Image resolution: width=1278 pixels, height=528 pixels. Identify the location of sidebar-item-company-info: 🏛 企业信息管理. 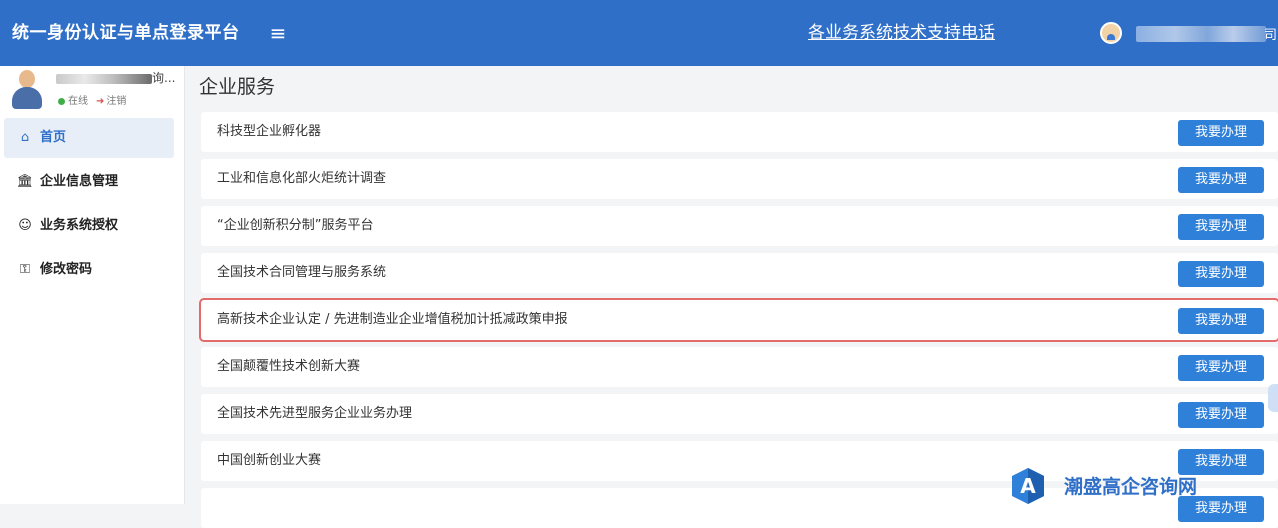
(89, 182).